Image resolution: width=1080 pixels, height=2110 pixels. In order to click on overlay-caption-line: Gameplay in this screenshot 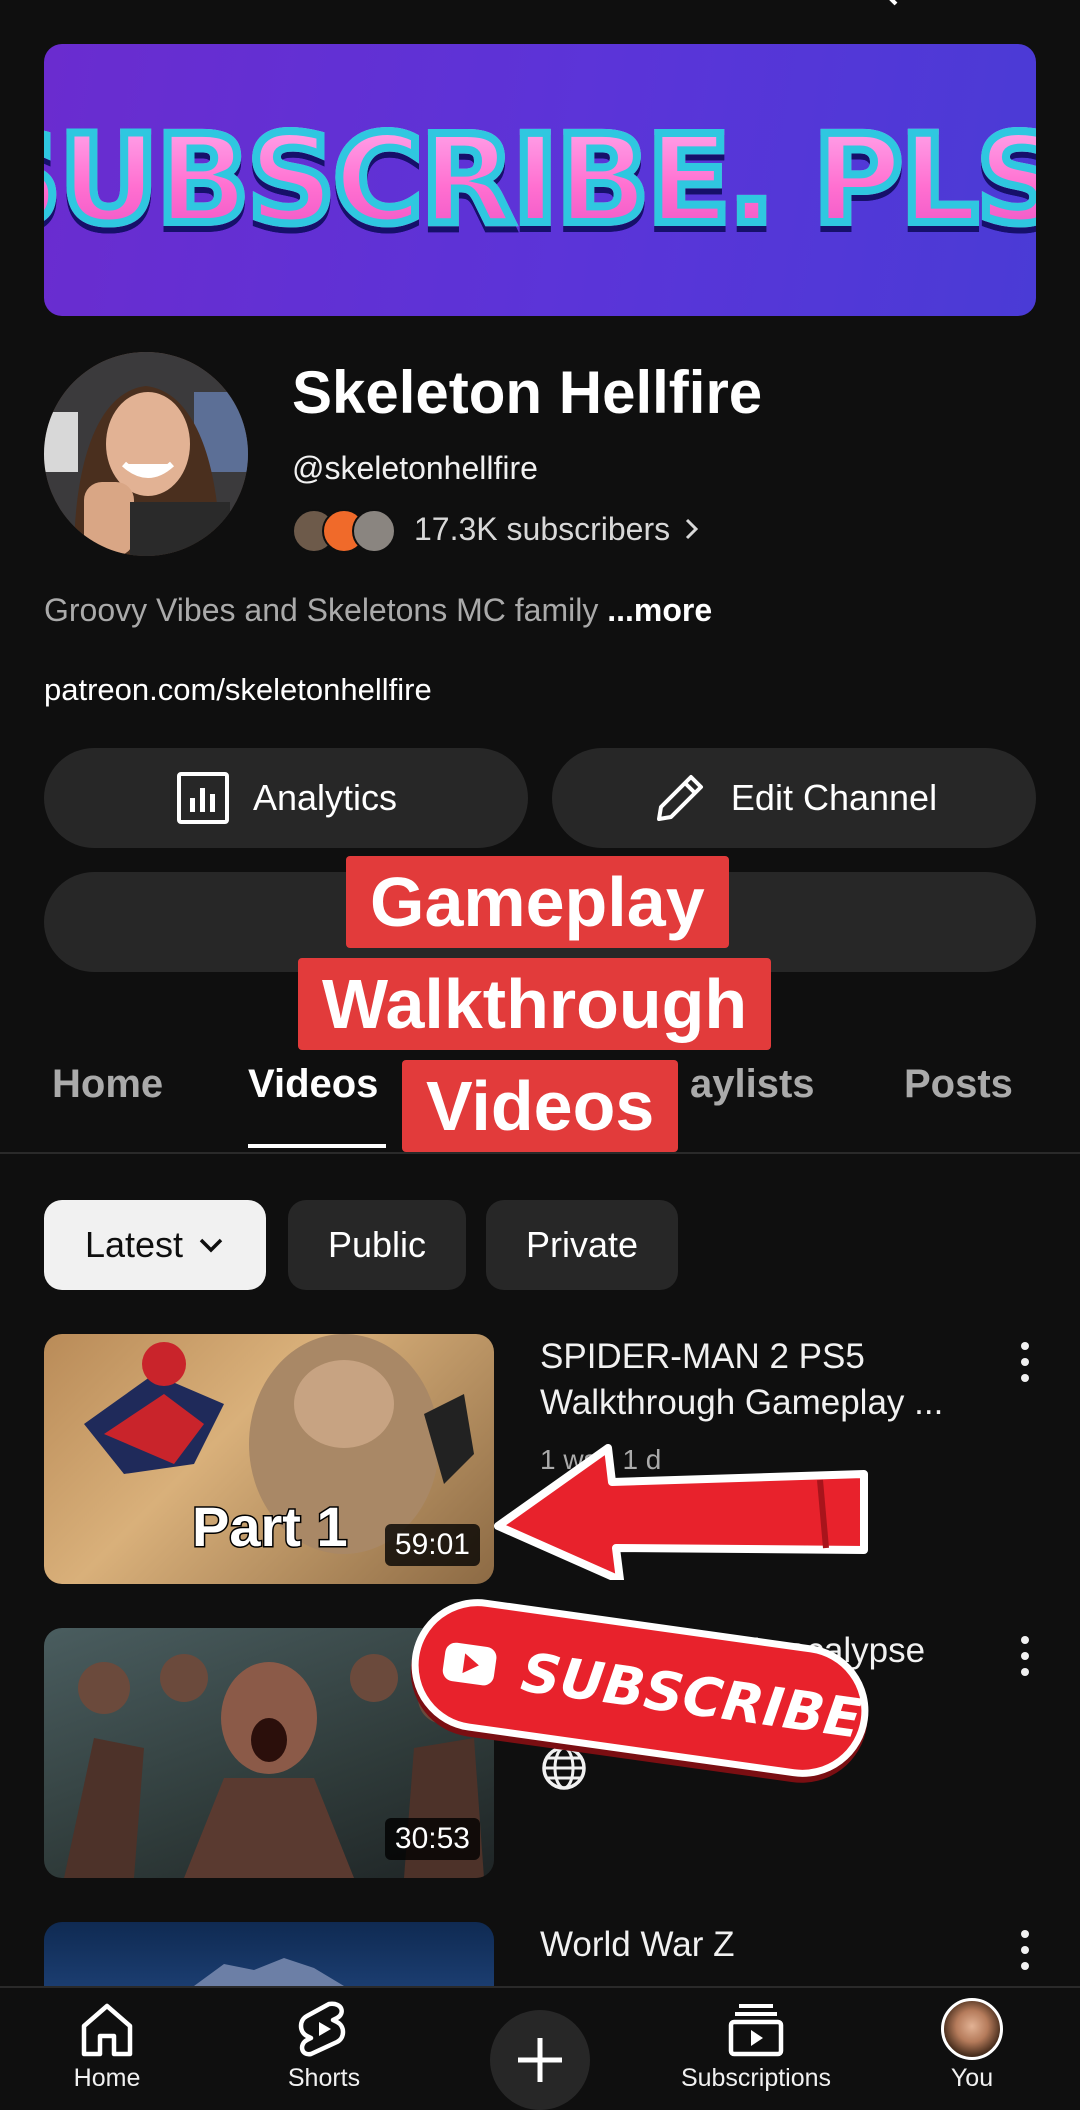, I will do `click(537, 902)`.